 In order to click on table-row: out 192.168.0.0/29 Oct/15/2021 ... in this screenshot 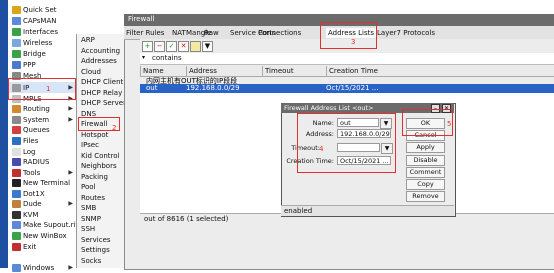, I will do `click(347, 88)`.